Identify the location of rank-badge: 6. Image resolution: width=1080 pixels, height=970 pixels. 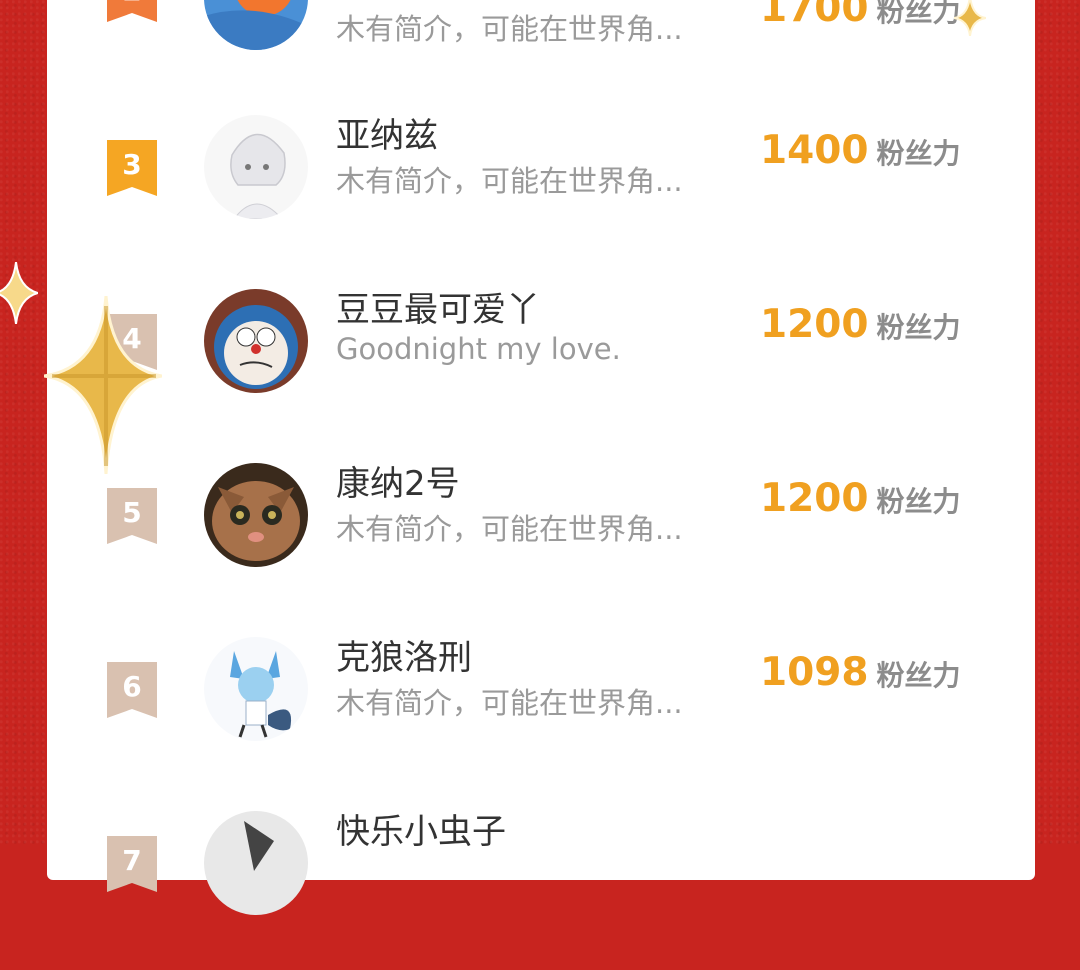
(132, 690).